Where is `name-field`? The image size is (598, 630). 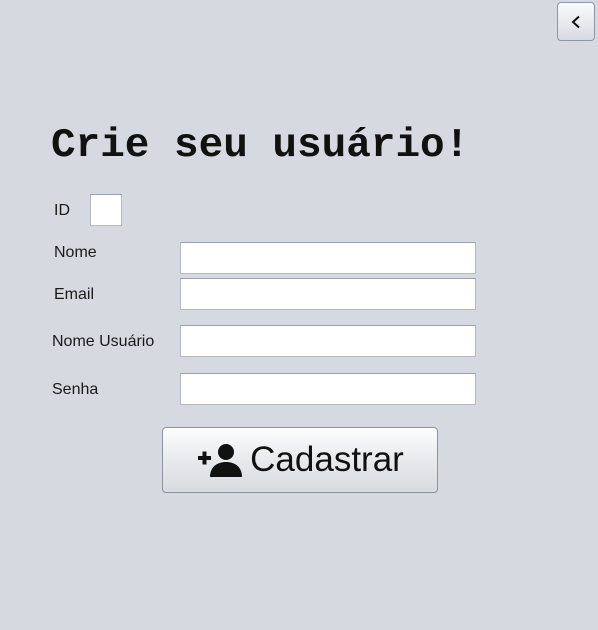 name-field is located at coordinates (328, 258).